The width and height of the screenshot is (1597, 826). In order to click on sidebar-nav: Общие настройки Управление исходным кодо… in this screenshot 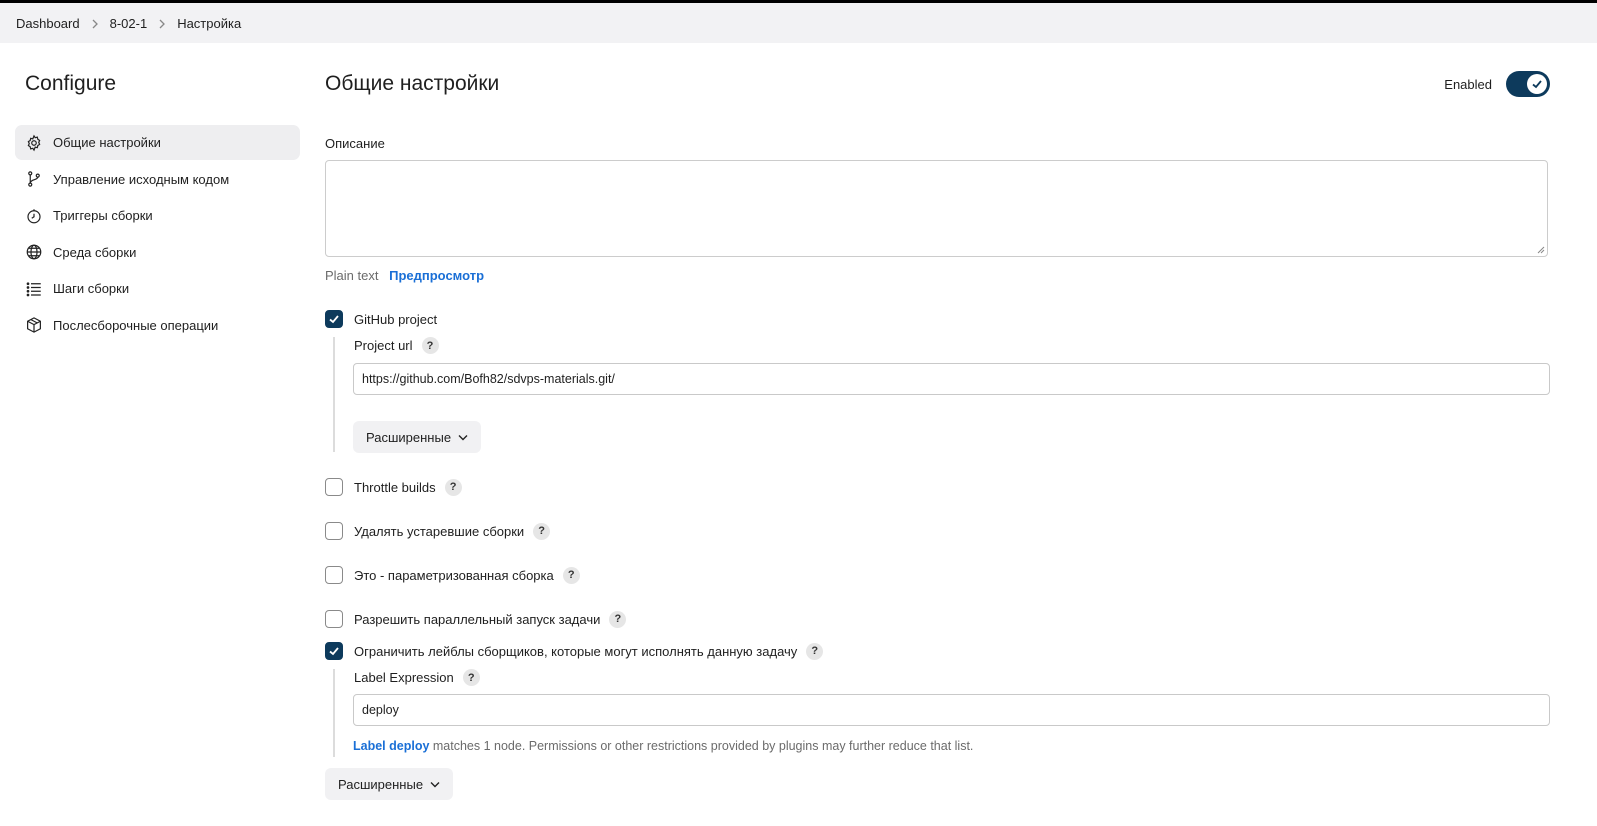, I will do `click(157, 235)`.